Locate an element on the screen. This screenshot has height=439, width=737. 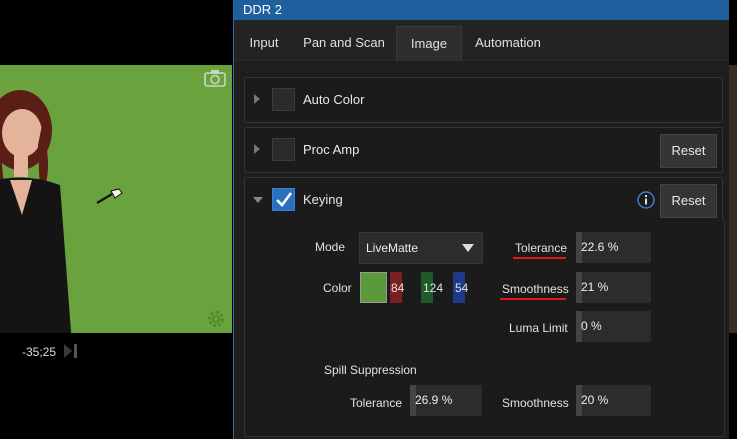
spill-tolerance-field: 26.9 % is located at coordinates (446, 400).